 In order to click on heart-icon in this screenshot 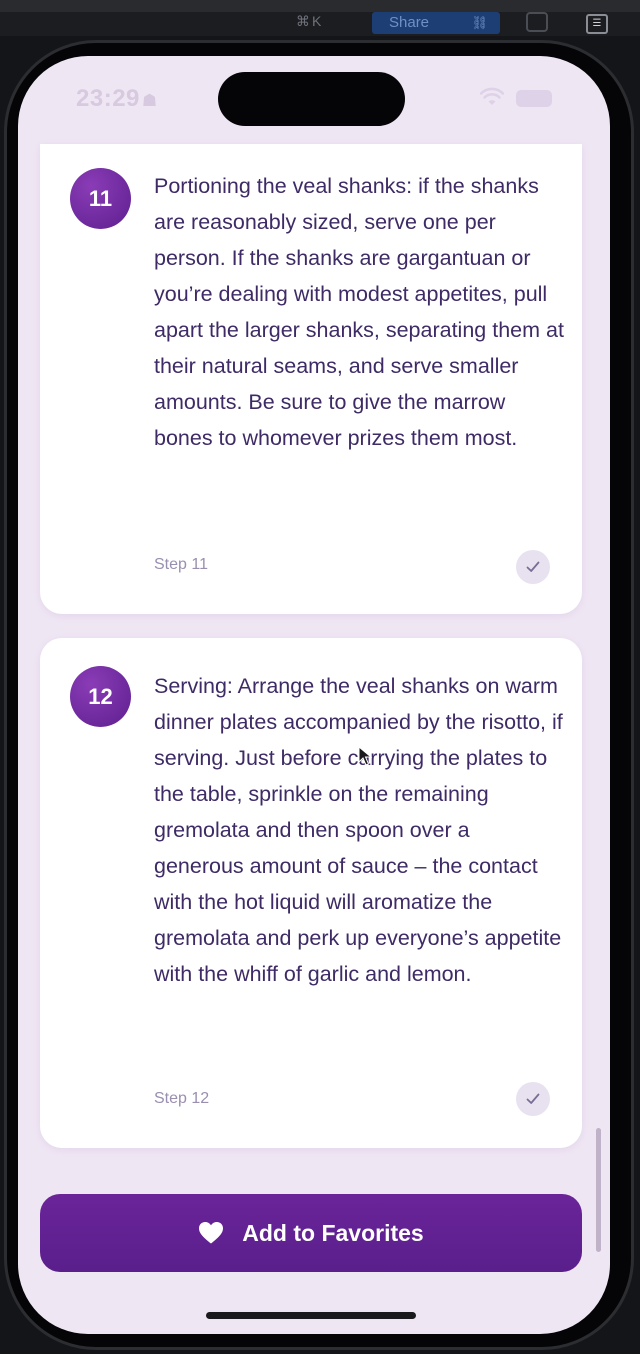, I will do `click(211, 1233)`.